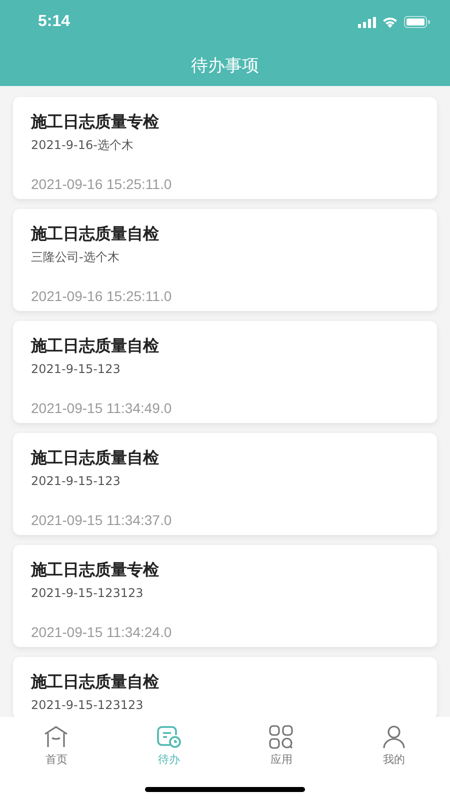 The width and height of the screenshot is (450, 800). I want to click on task-card: 施工日志质量专检 2021-9-15-123123 2021-09-15 11:34:24.0, so click(225, 596).